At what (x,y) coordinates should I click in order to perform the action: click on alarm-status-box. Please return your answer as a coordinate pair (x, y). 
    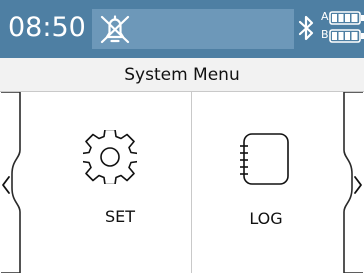
    Looking at the image, I should click on (193, 29).